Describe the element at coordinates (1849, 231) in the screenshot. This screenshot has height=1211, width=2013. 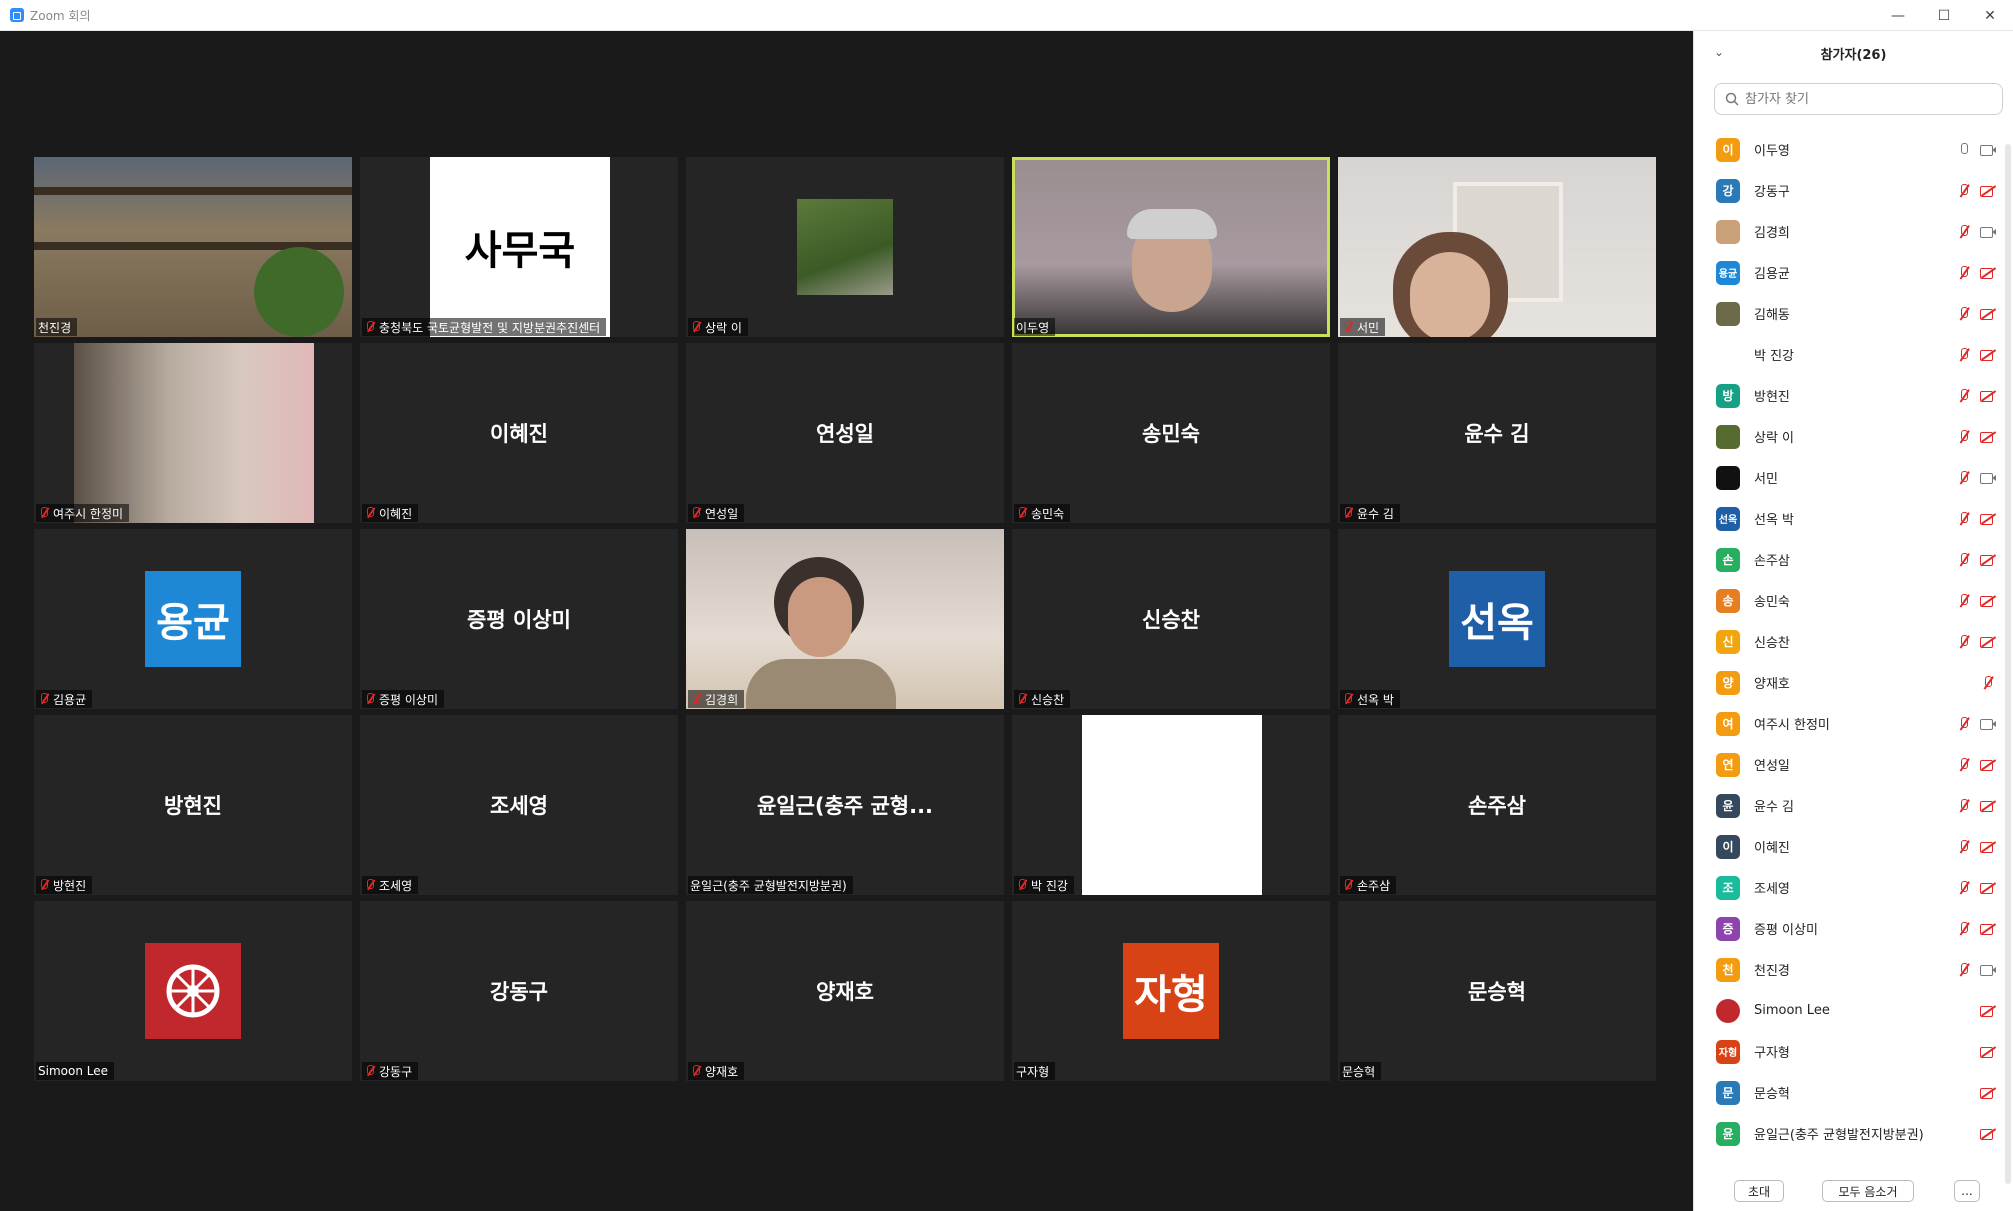
I see `participant-row: 김경희` at that location.